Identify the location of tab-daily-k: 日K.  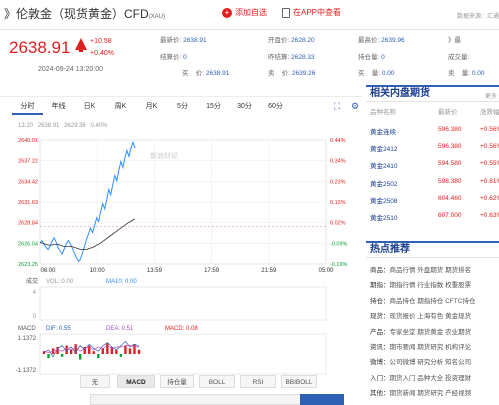
(89, 107).